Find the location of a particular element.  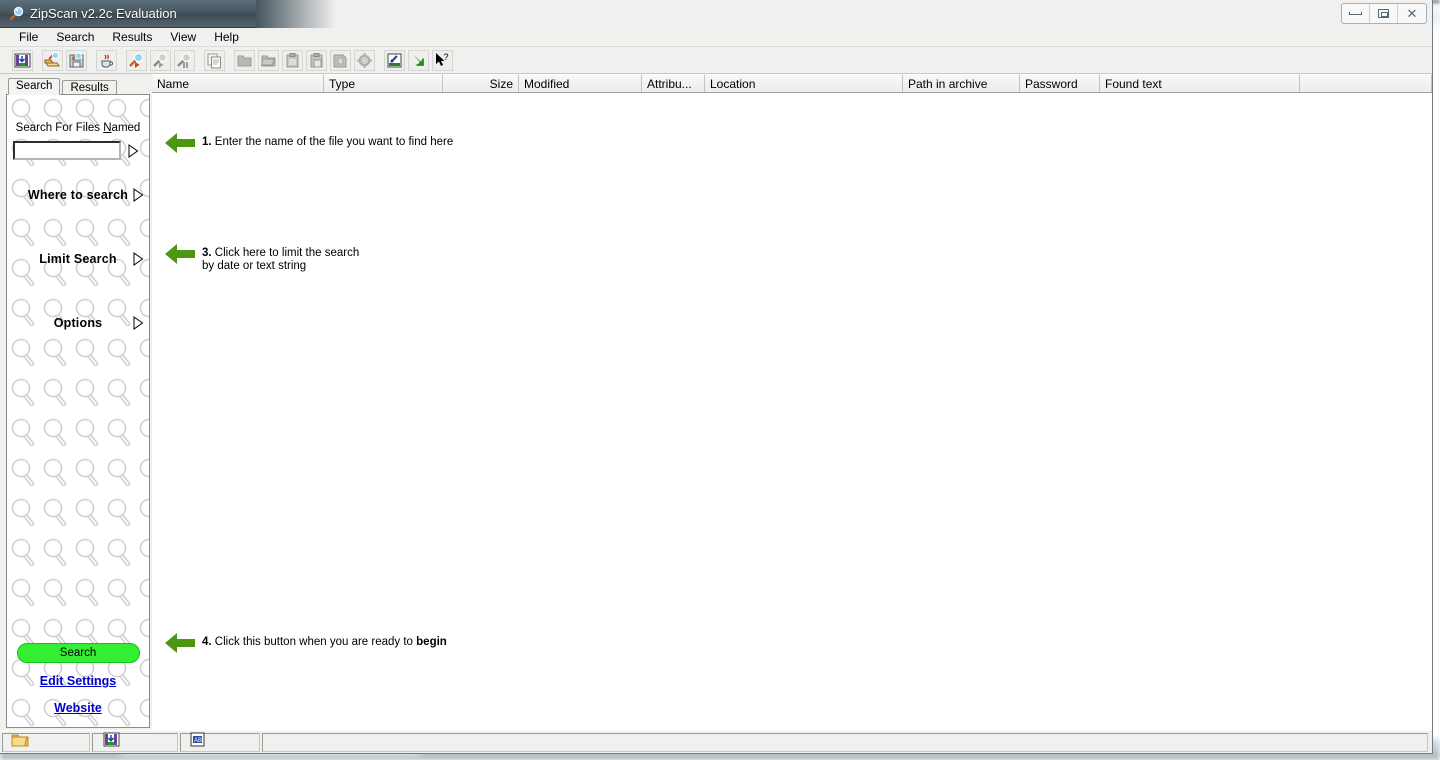

menu-view: View is located at coordinates (183, 37).